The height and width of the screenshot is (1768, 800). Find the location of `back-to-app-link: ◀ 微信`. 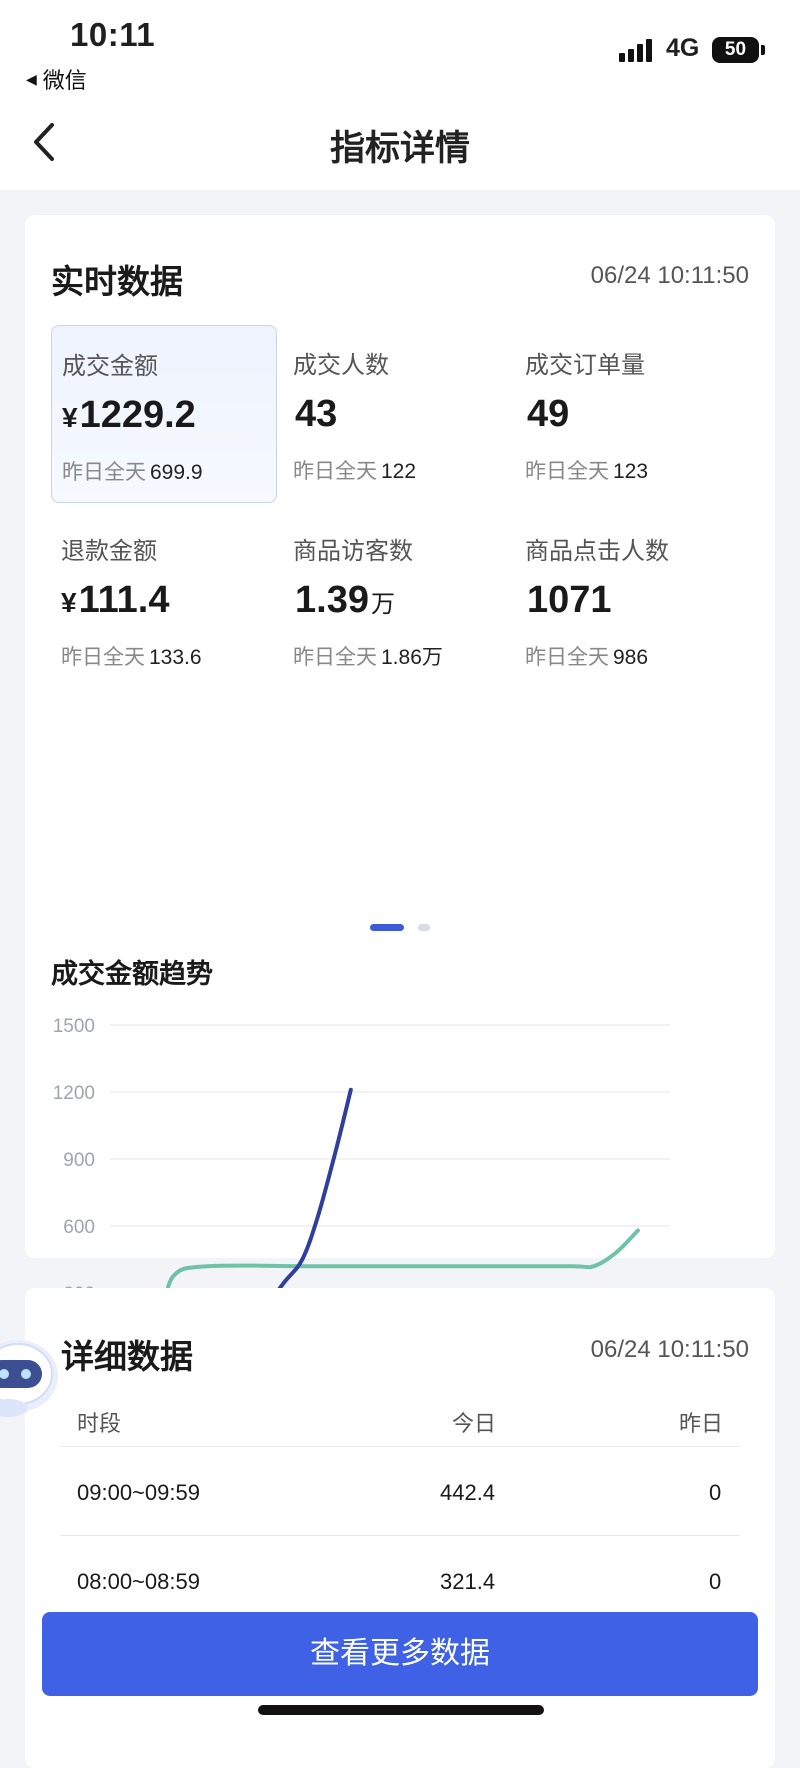

back-to-app-link: ◀ 微信 is located at coordinates (56, 79).